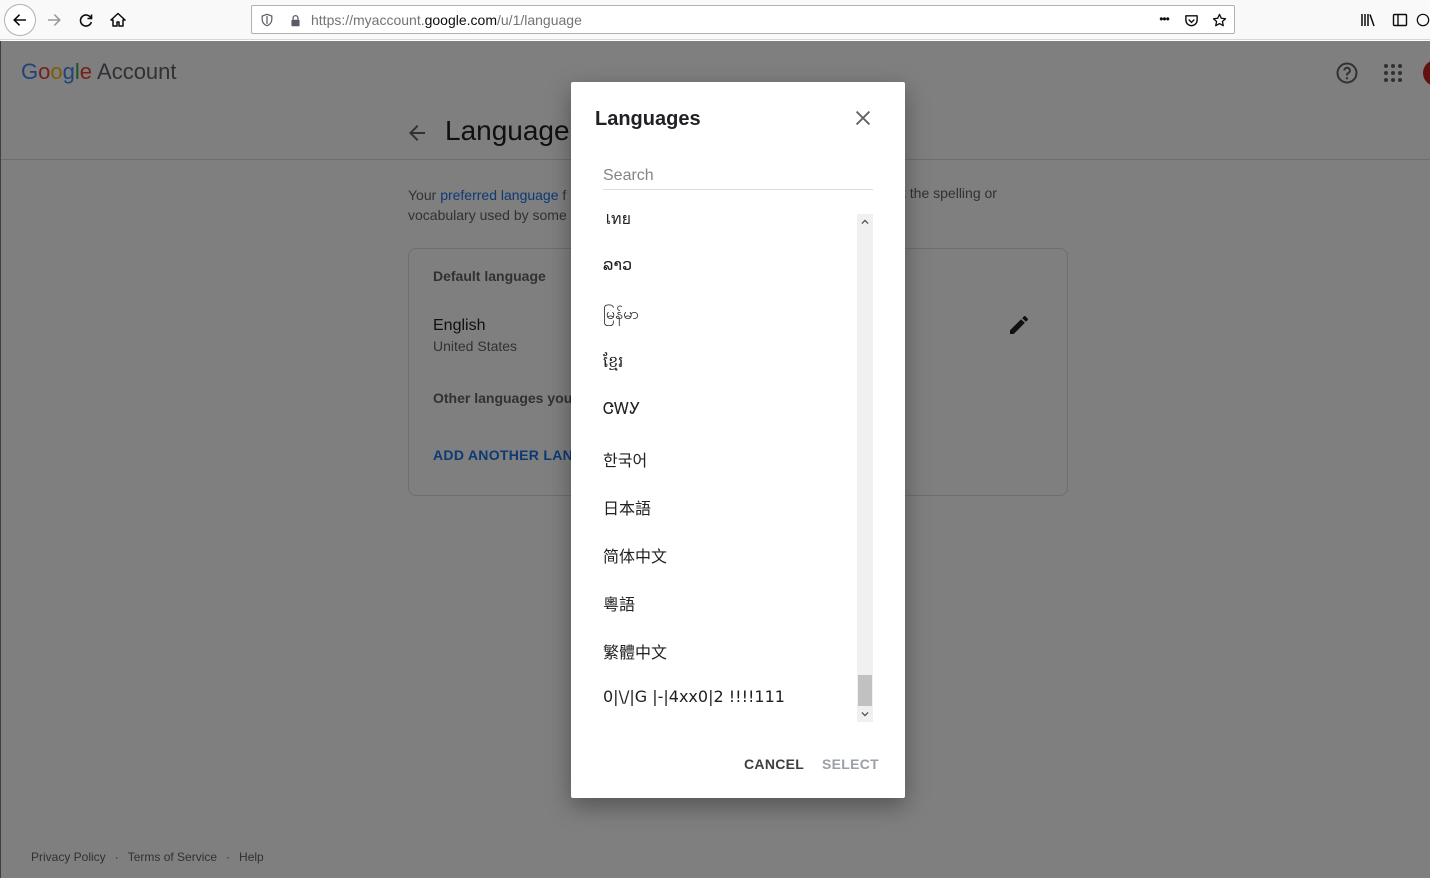  Describe the element at coordinates (621, 409) in the screenshot. I see `language-option: ᏣᎳᎩ` at that location.